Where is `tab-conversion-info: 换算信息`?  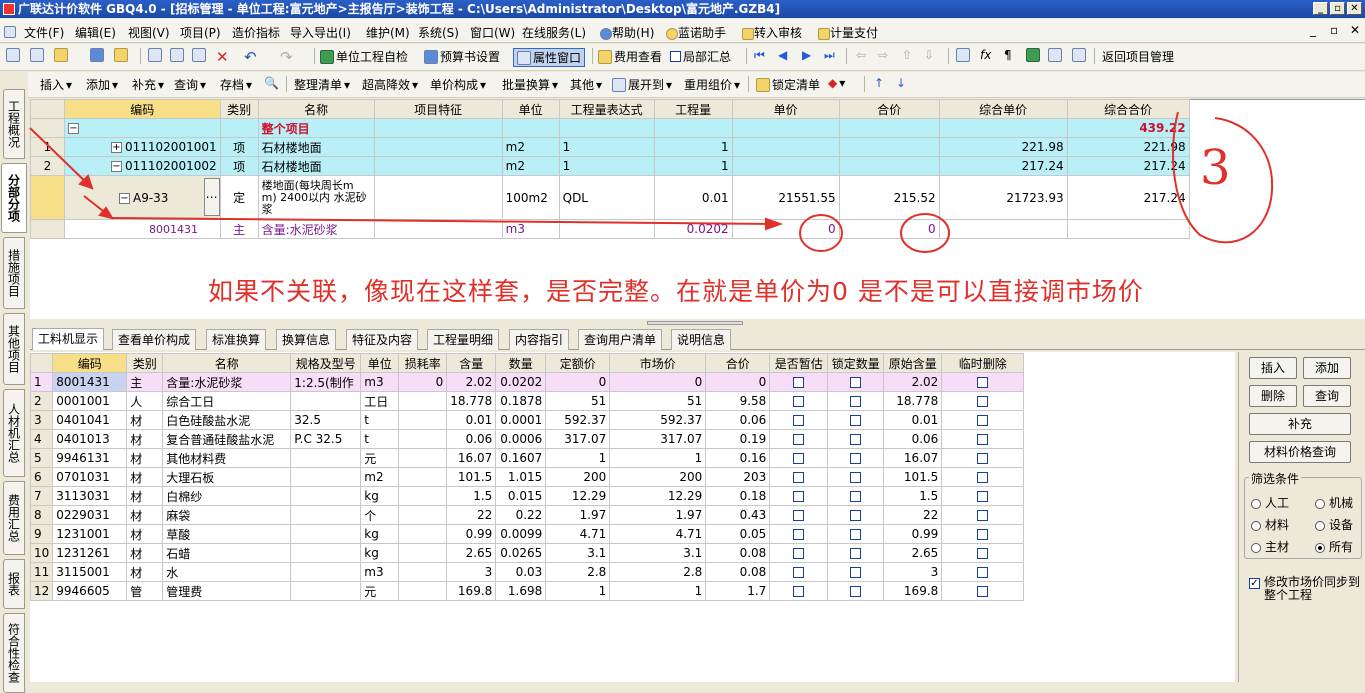
tab-conversion-info: 换算信息 is located at coordinates (306, 339).